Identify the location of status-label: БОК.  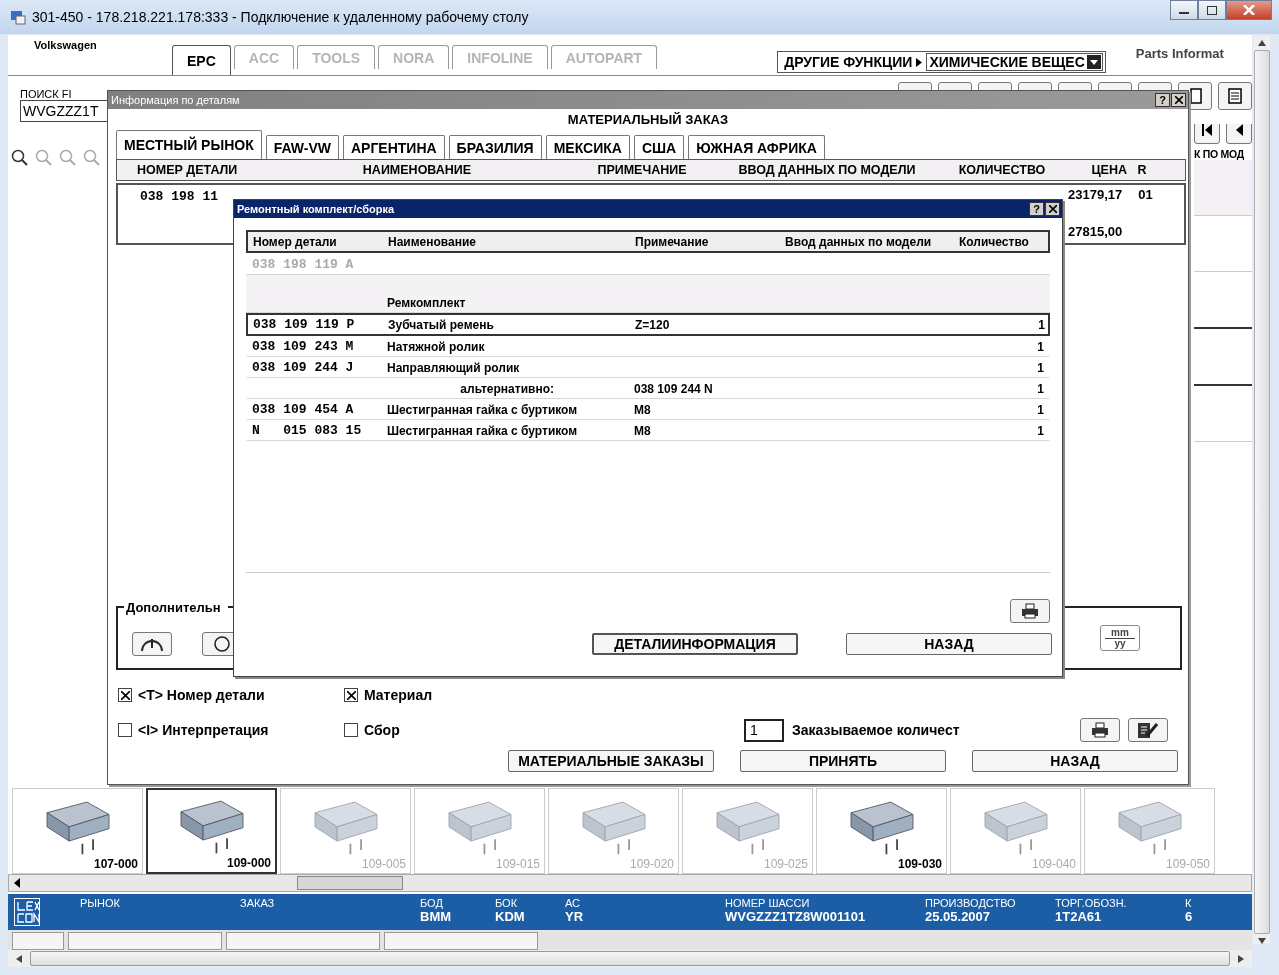
(507, 903).